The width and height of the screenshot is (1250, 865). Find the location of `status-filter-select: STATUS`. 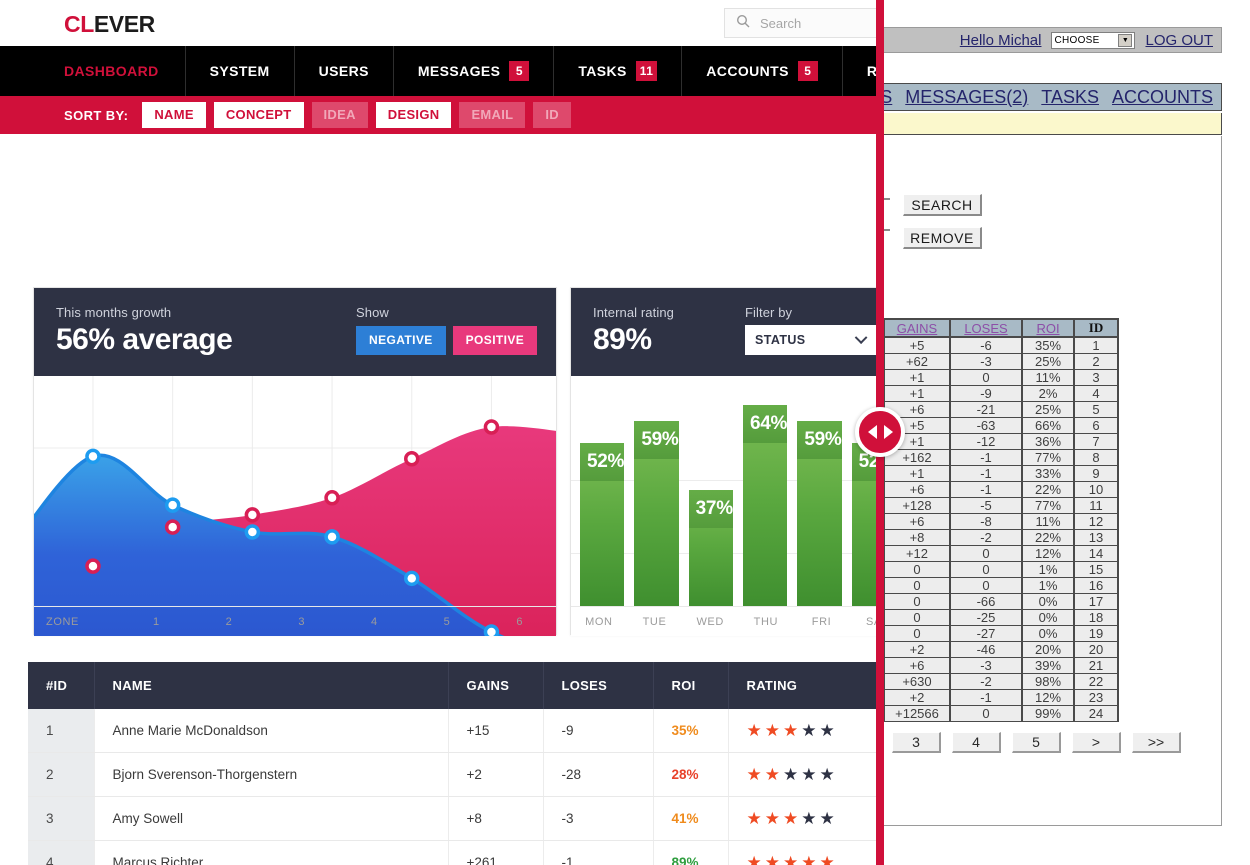

status-filter-select: STATUS is located at coordinates (810, 340).